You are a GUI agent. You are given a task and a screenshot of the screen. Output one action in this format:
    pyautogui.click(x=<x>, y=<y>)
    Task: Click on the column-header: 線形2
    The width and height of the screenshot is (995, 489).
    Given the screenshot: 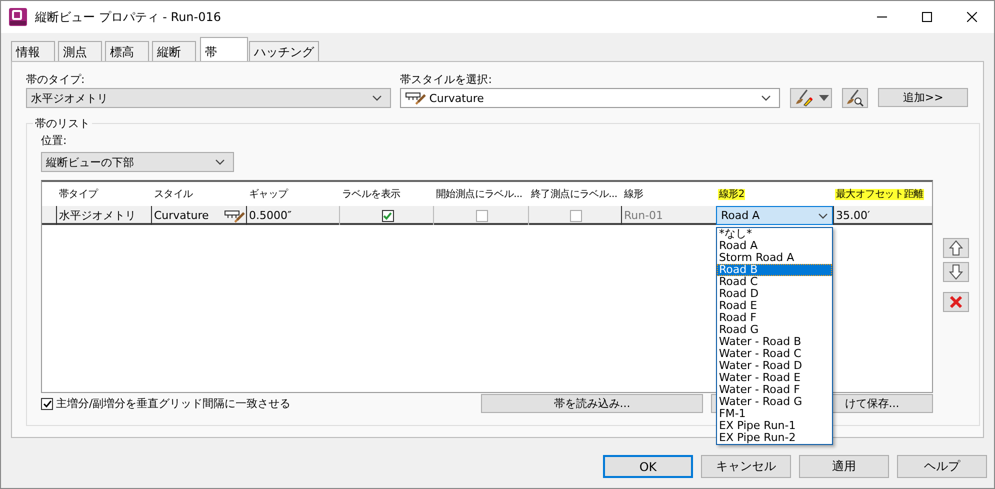 What is the action you would take?
    pyautogui.click(x=732, y=194)
    